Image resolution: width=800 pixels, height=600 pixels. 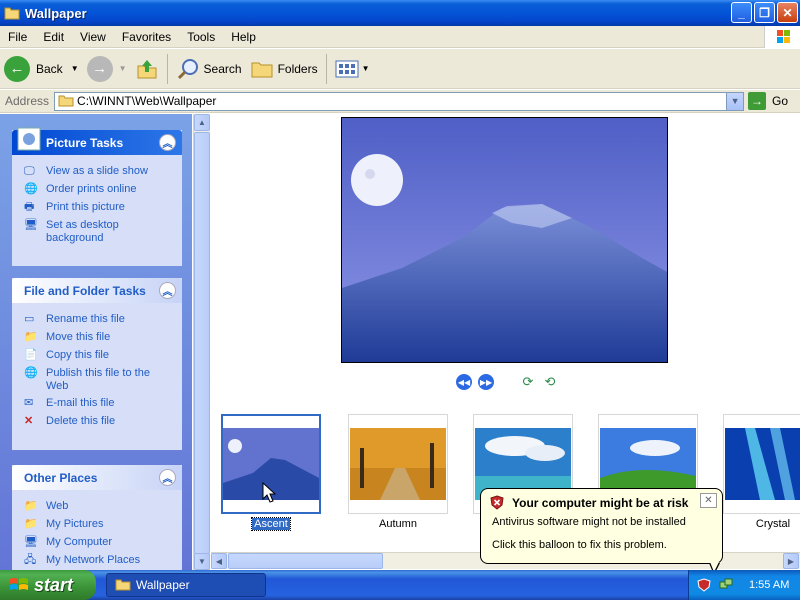 What do you see at coordinates (17, 37) in the screenshot?
I see `menu-file: File` at bounding box center [17, 37].